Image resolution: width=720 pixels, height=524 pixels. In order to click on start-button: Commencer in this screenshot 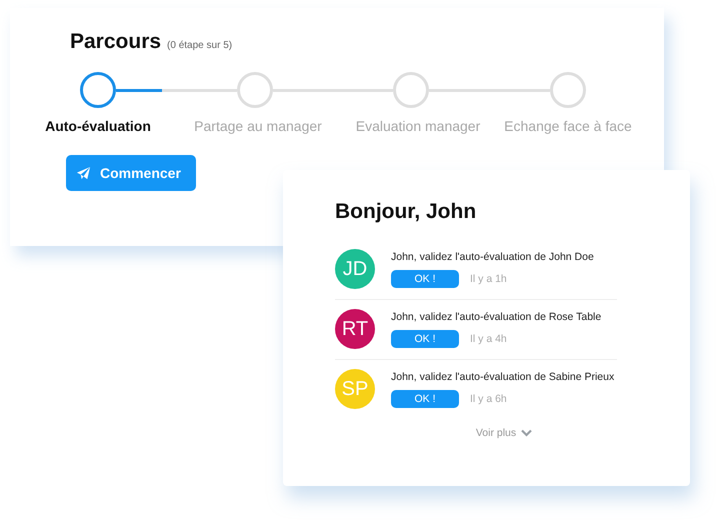, I will do `click(131, 173)`.